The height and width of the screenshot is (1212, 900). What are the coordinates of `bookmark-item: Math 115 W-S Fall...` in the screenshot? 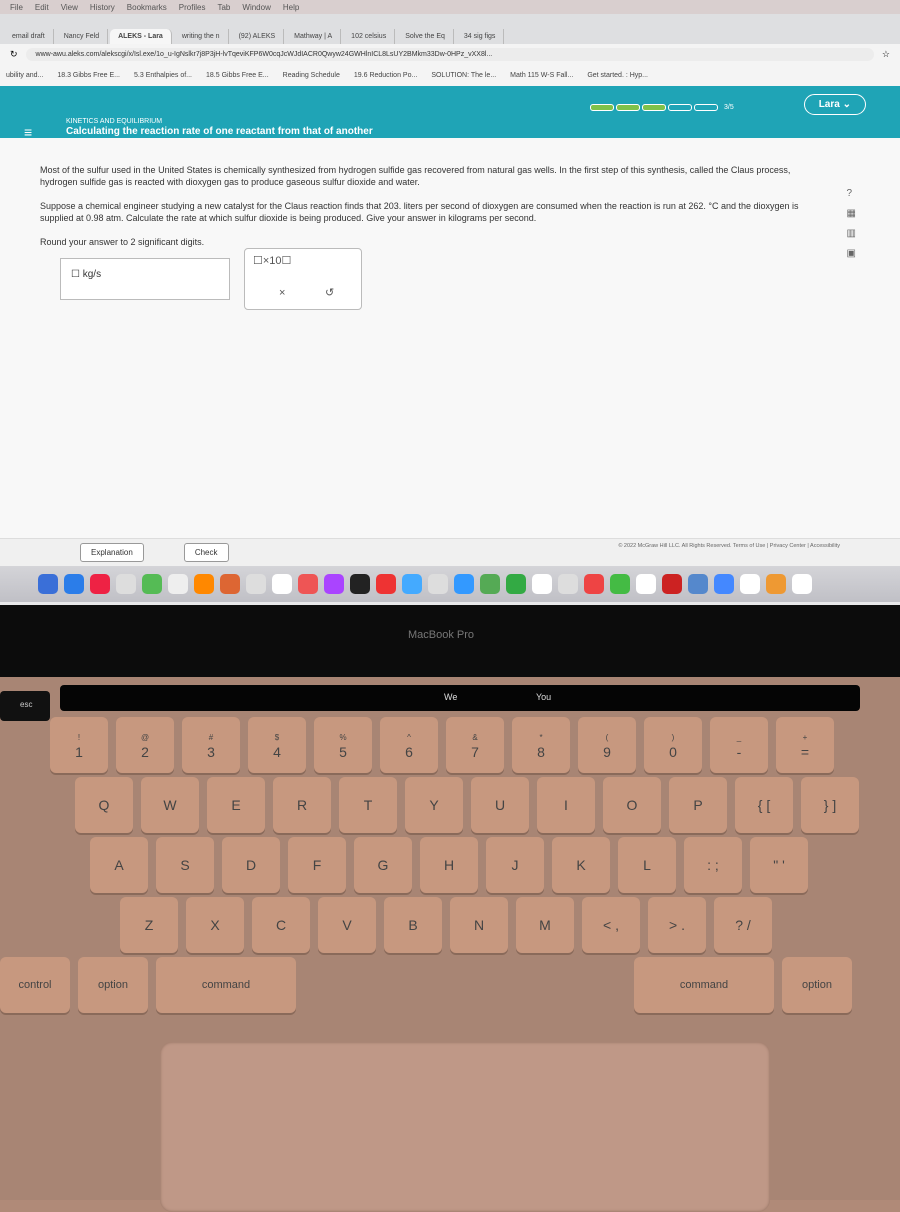 It's located at (541, 75).